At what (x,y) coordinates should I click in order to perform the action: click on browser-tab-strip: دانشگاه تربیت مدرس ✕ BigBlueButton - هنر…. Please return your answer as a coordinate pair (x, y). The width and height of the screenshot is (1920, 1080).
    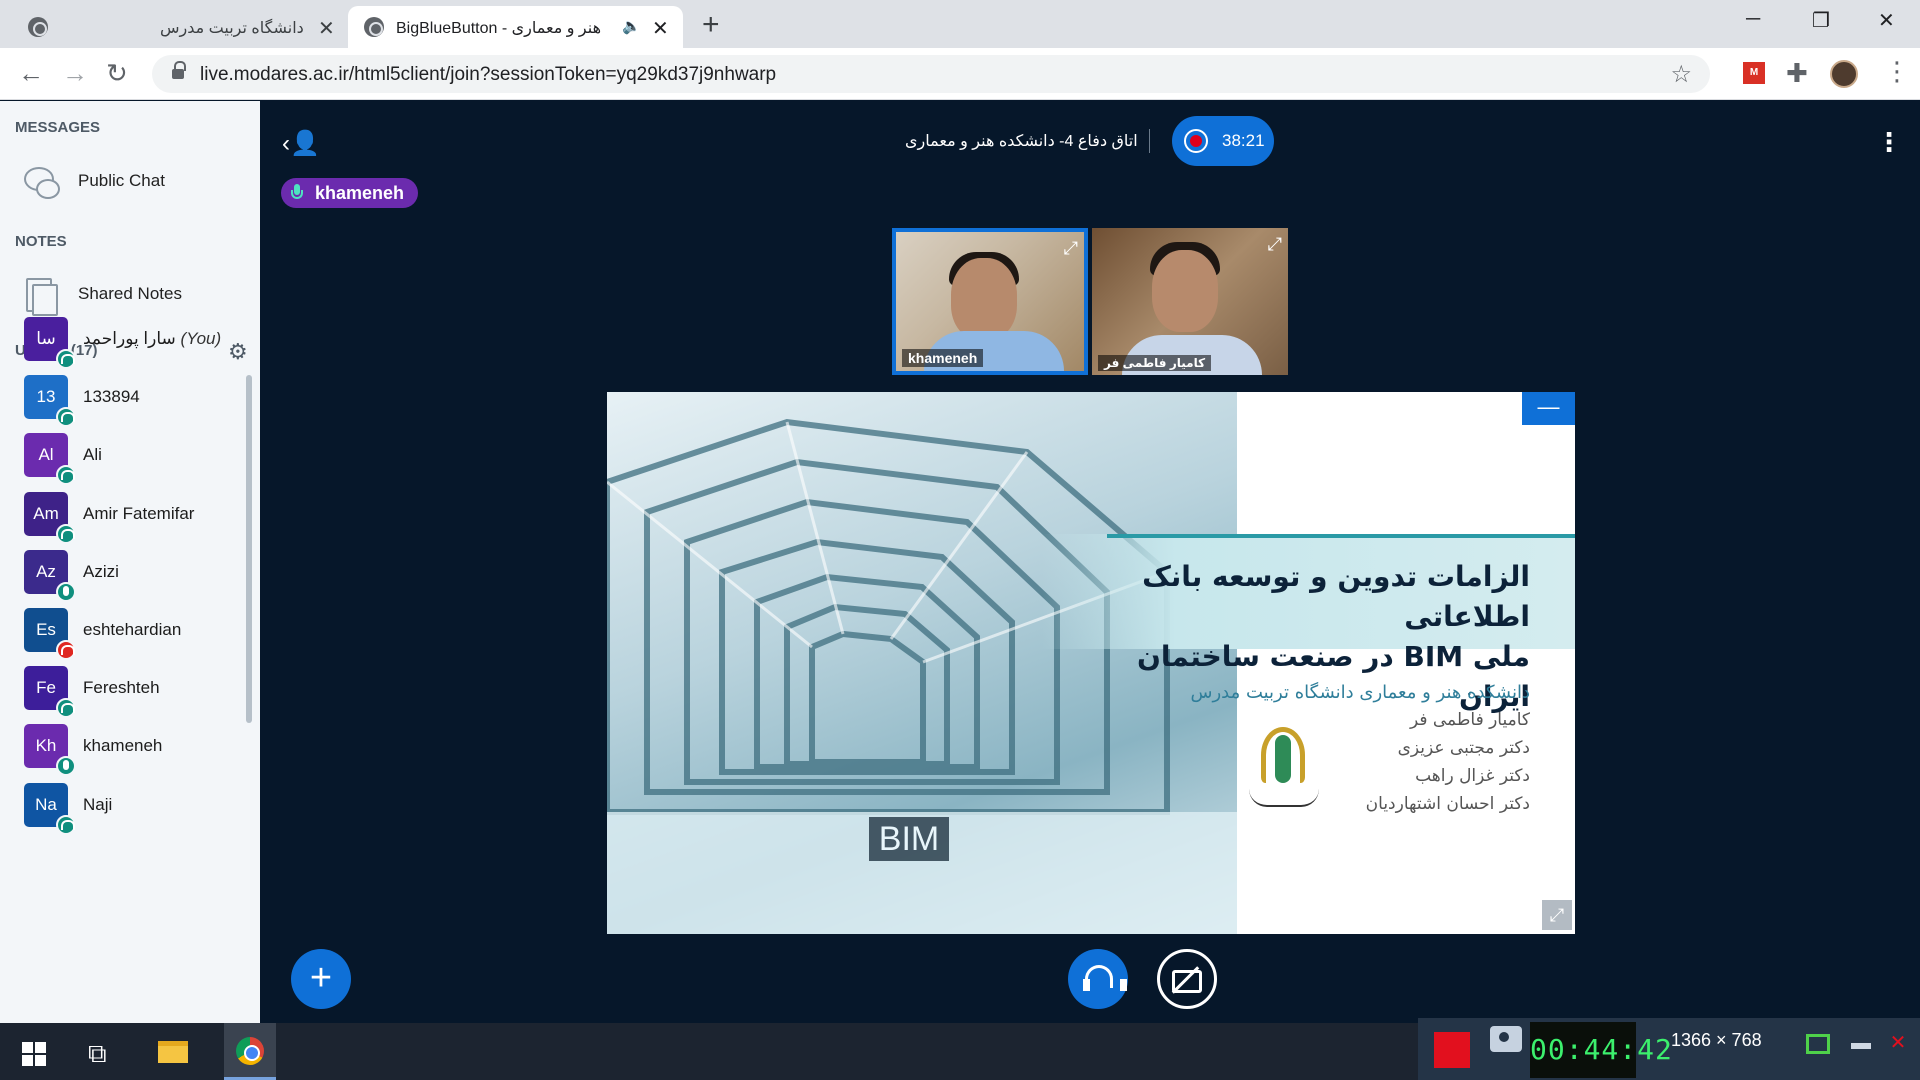
    Looking at the image, I should click on (960, 24).